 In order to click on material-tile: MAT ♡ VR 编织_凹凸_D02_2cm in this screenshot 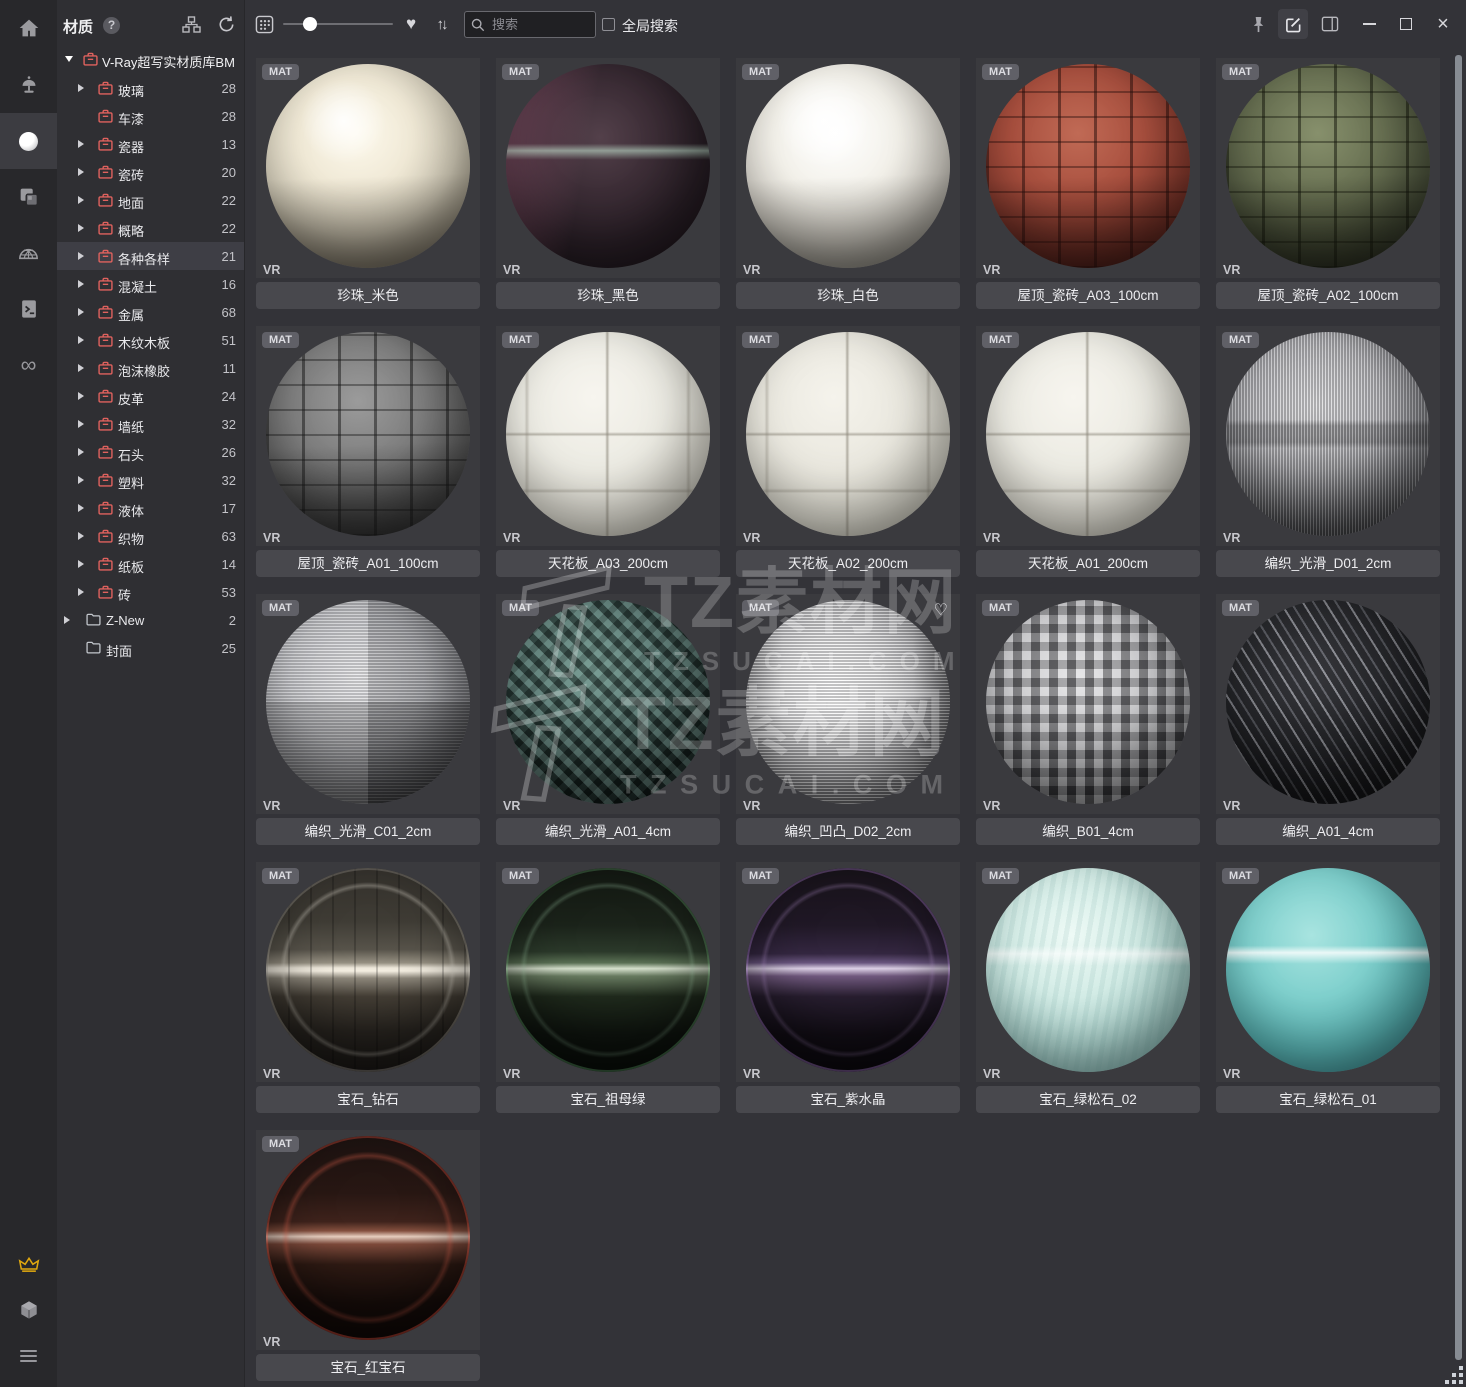, I will do `click(848, 719)`.